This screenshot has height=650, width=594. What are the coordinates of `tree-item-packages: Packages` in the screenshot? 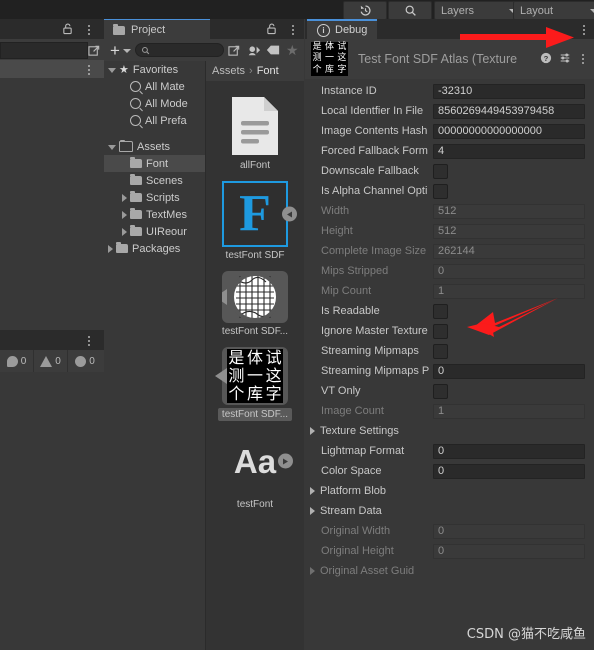 It's located at (154, 248).